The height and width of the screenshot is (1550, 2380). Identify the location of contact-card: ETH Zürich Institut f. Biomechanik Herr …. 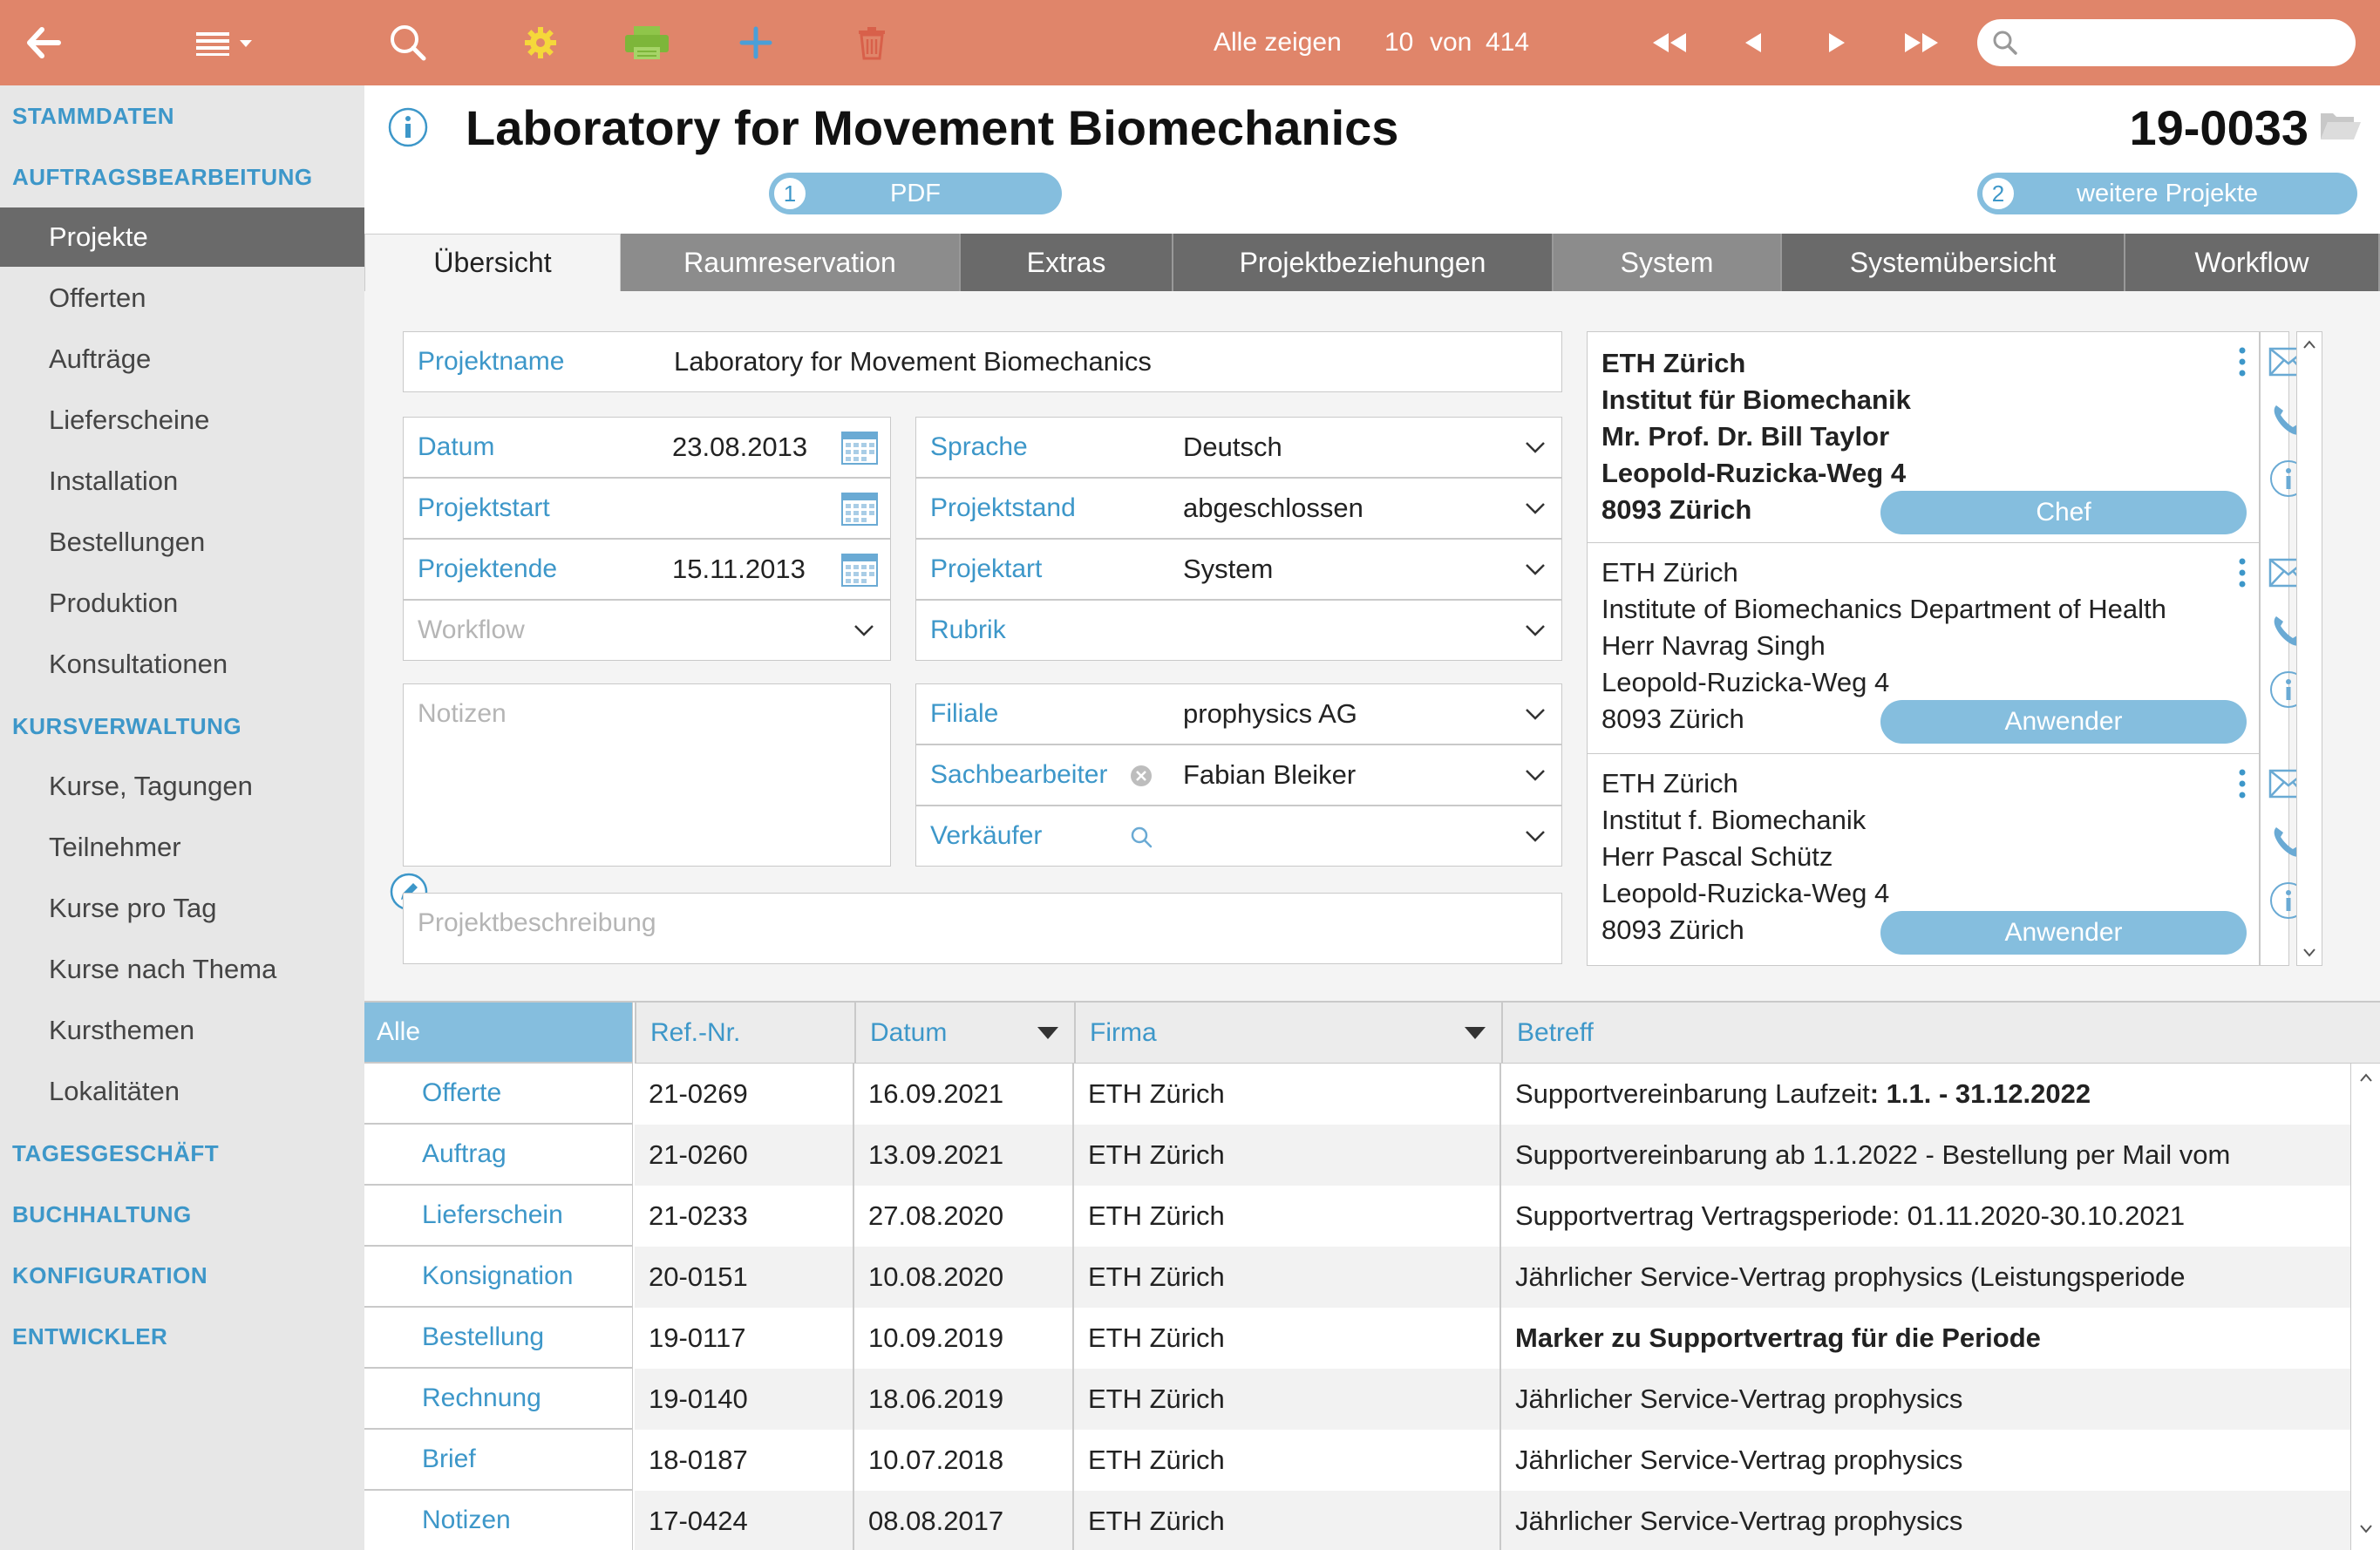
(1923, 859).